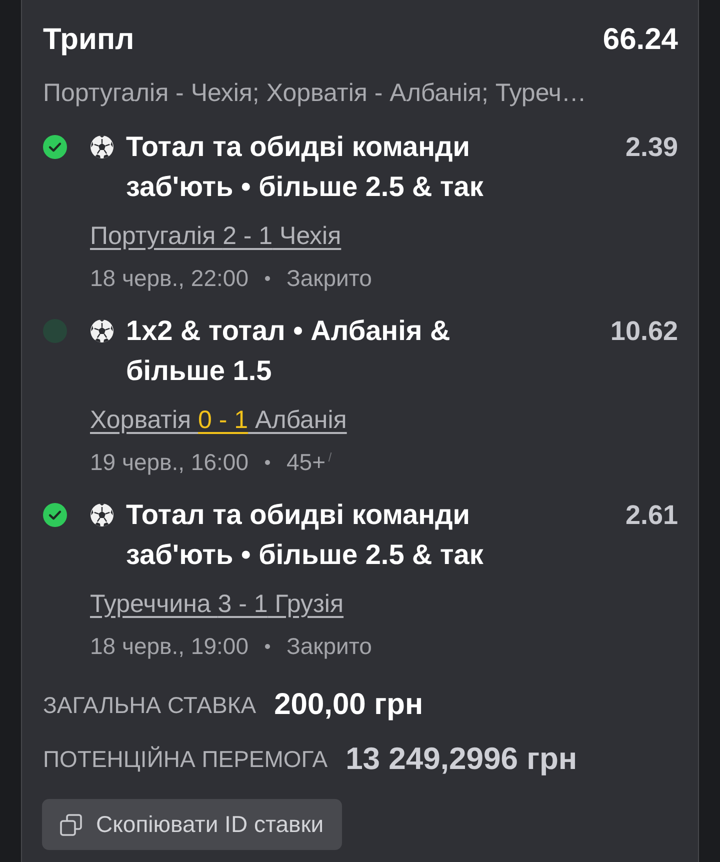  Describe the element at coordinates (651, 515) in the screenshot. I see `odds-value: 2.61` at that location.